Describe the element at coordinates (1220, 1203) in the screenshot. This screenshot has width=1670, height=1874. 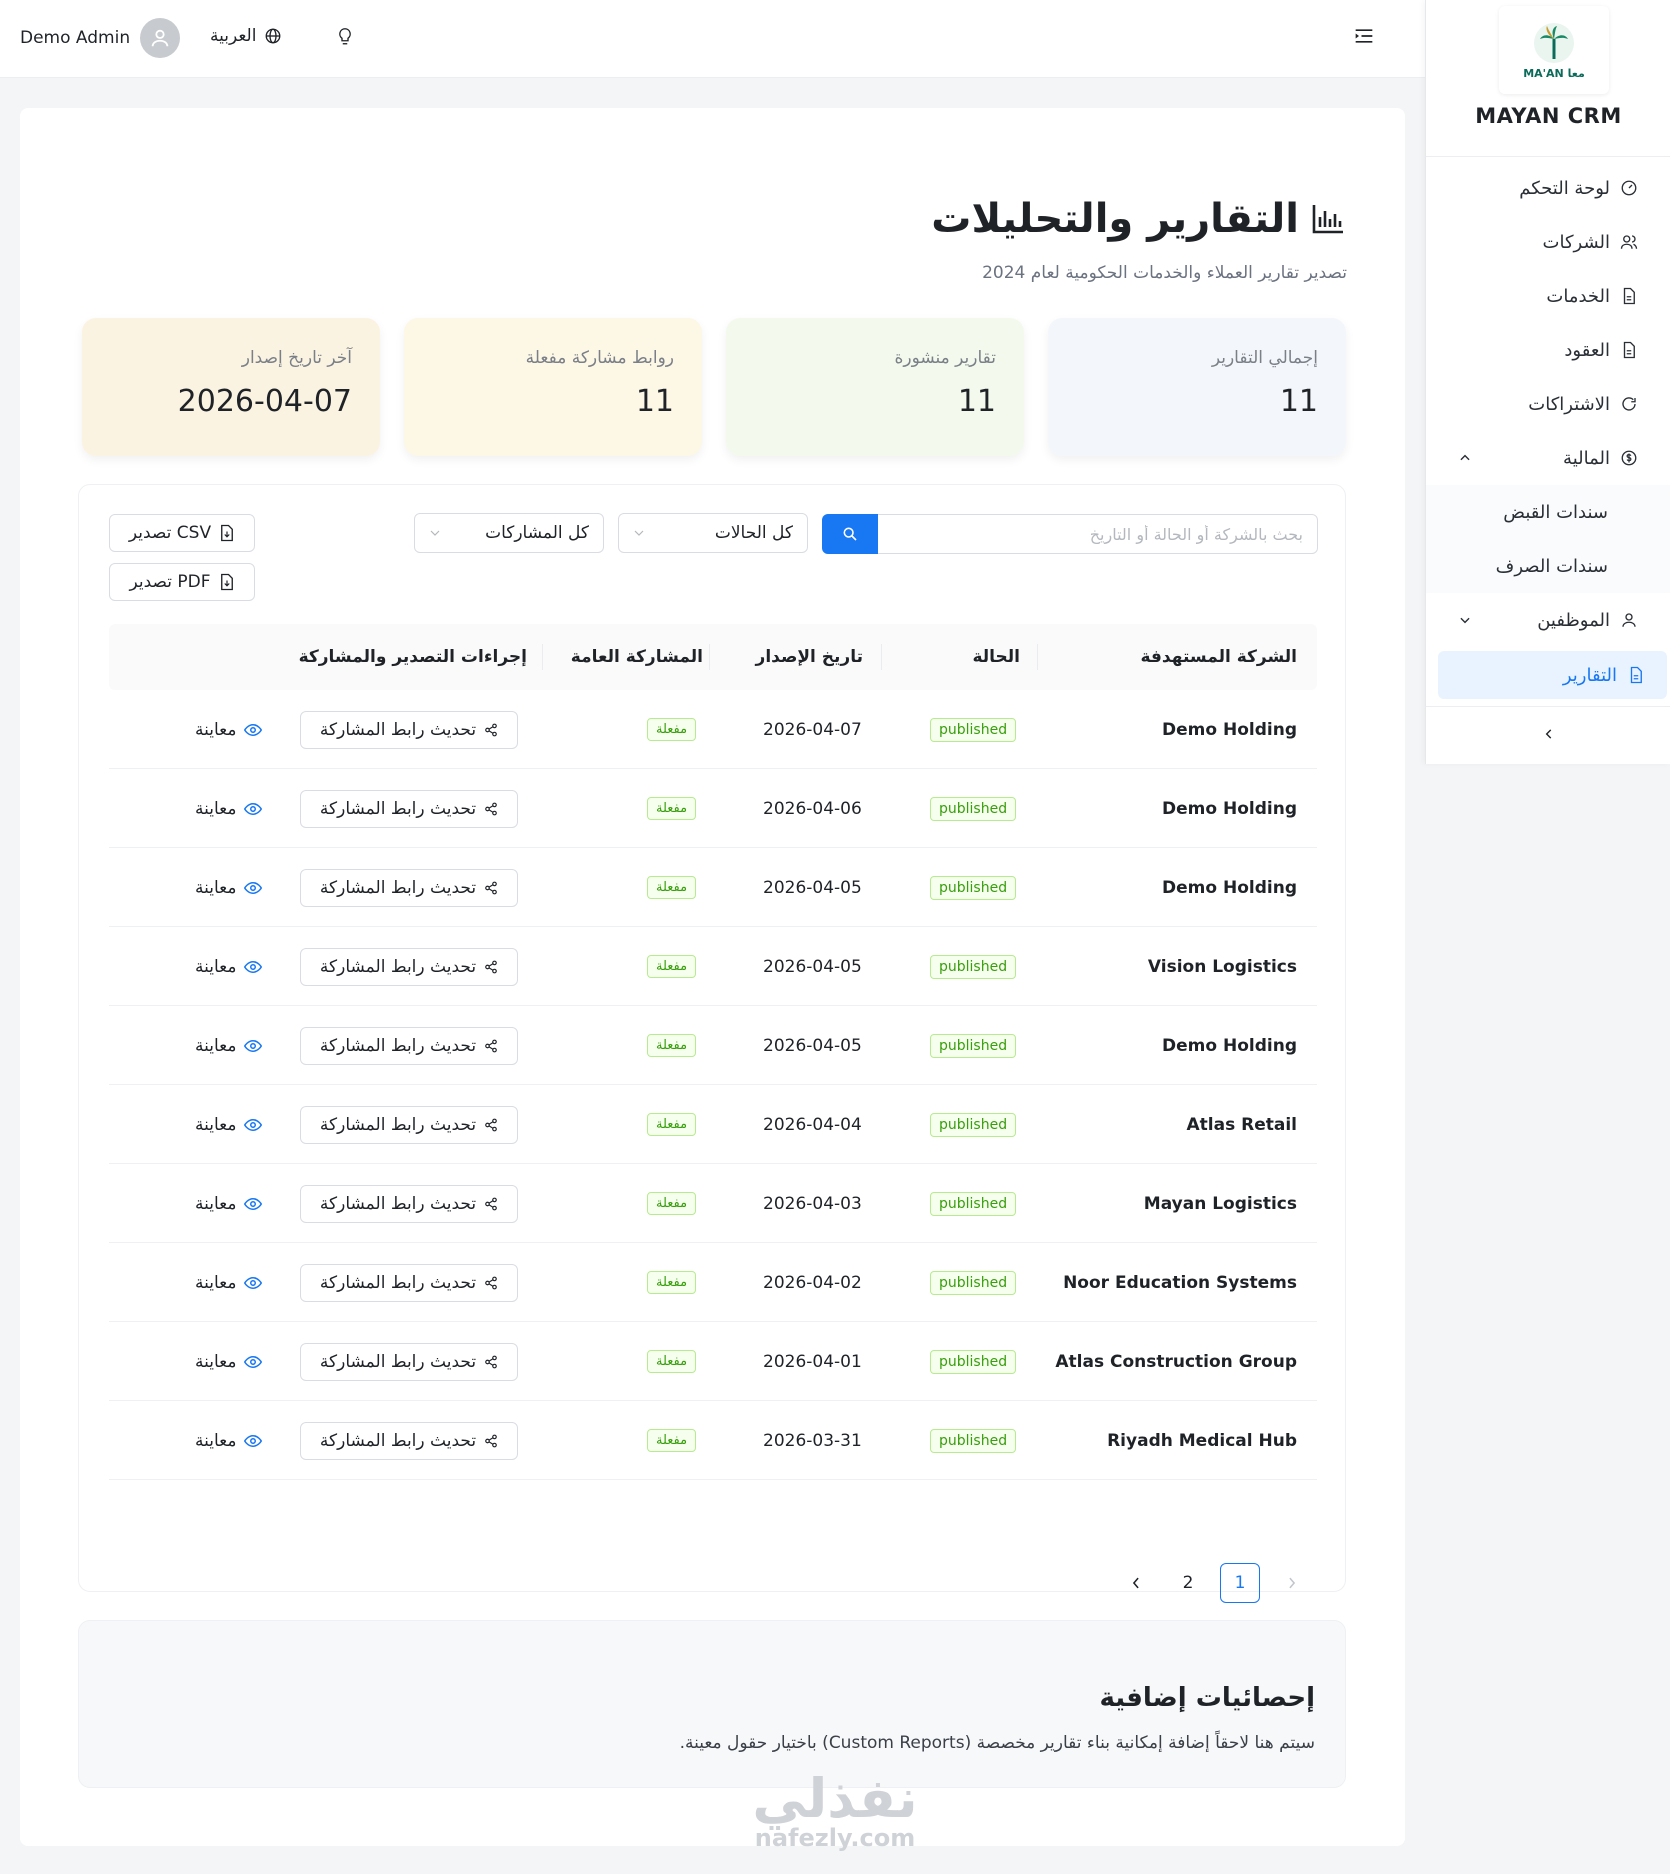
I see `cell-company: Mayan Logistics` at that location.